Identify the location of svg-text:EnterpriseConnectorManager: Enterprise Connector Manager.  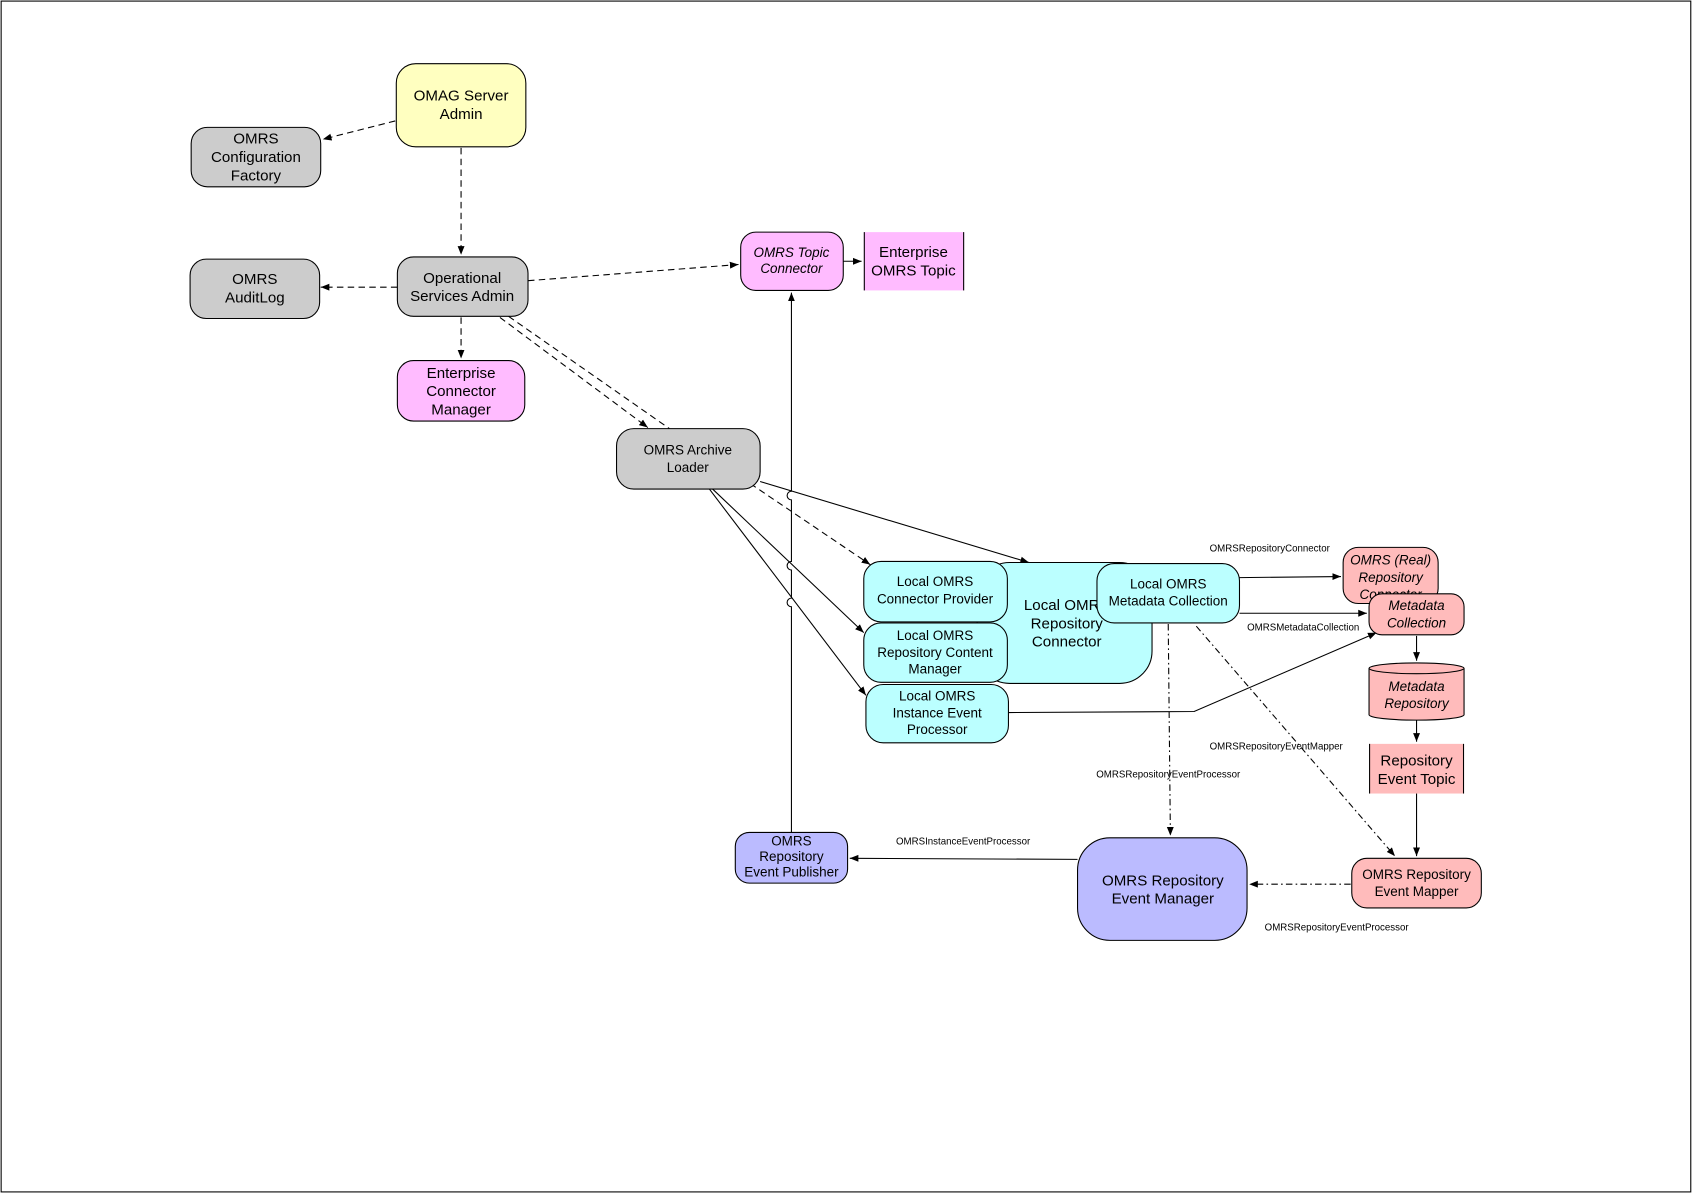
(461, 392).